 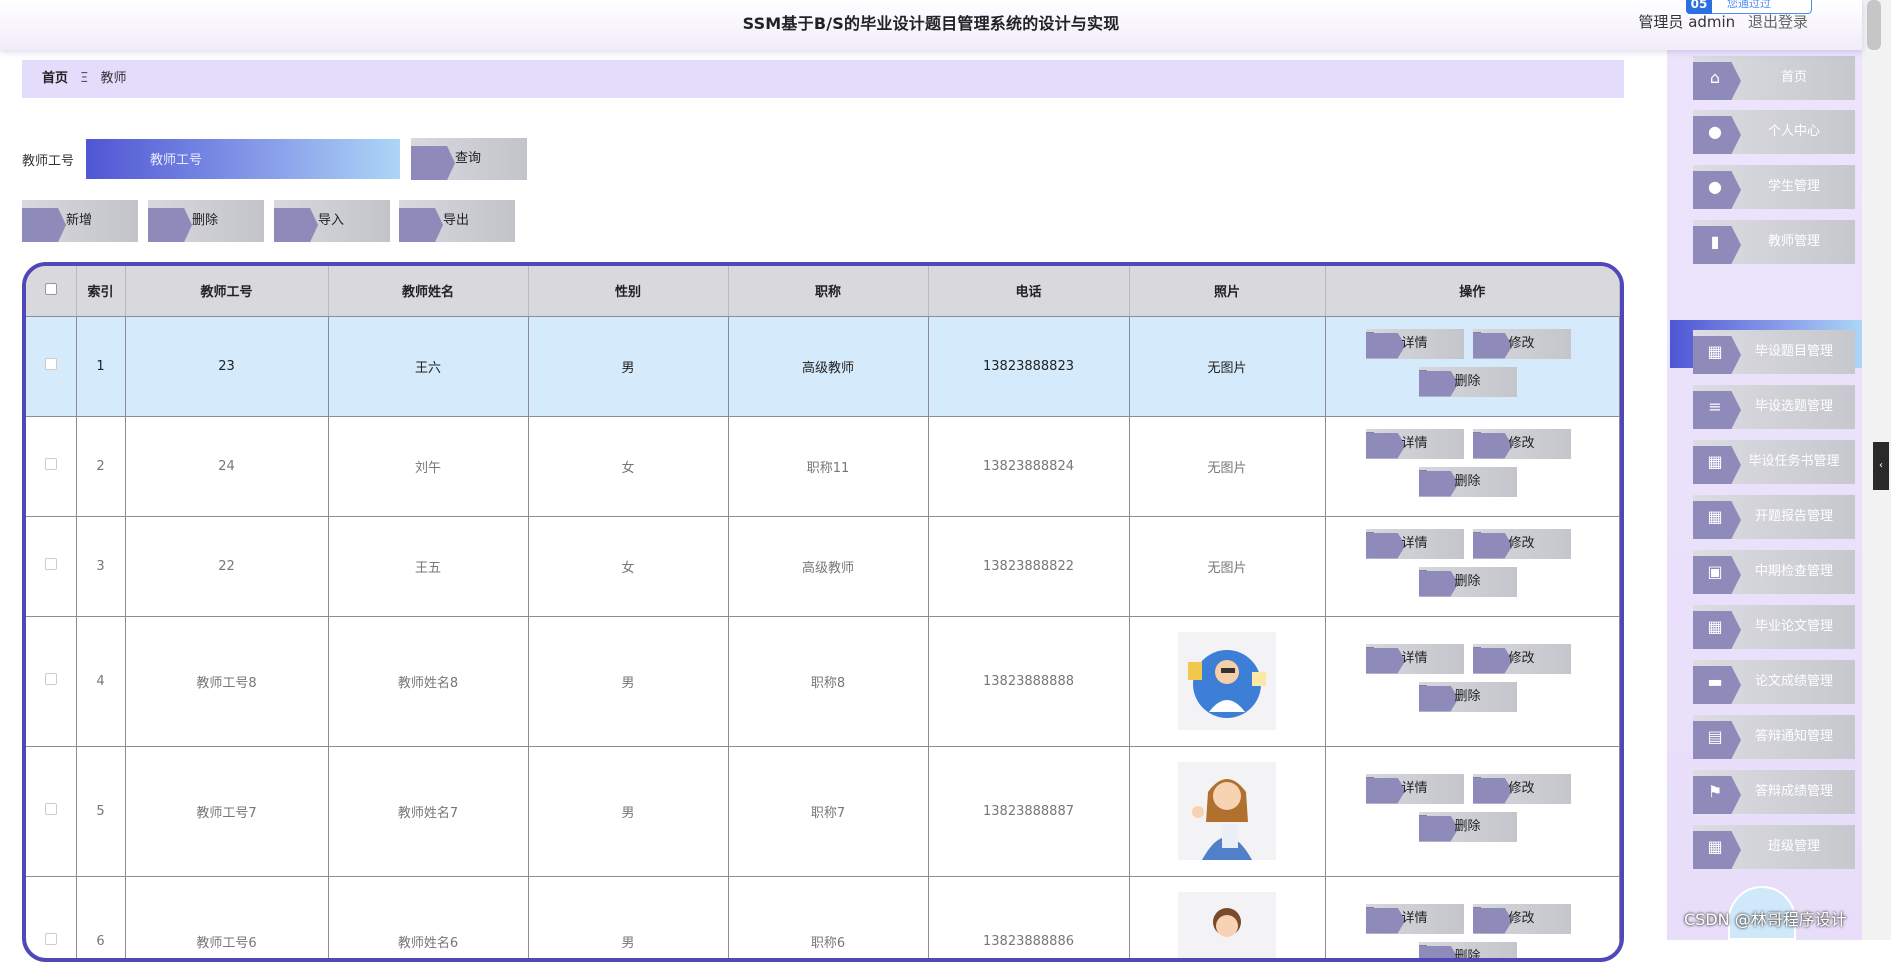 What do you see at coordinates (823, 811) in the screenshot?
I see `table-row: 5 教师工号7 教师姓名7 男 职称7 13823888887` at bounding box center [823, 811].